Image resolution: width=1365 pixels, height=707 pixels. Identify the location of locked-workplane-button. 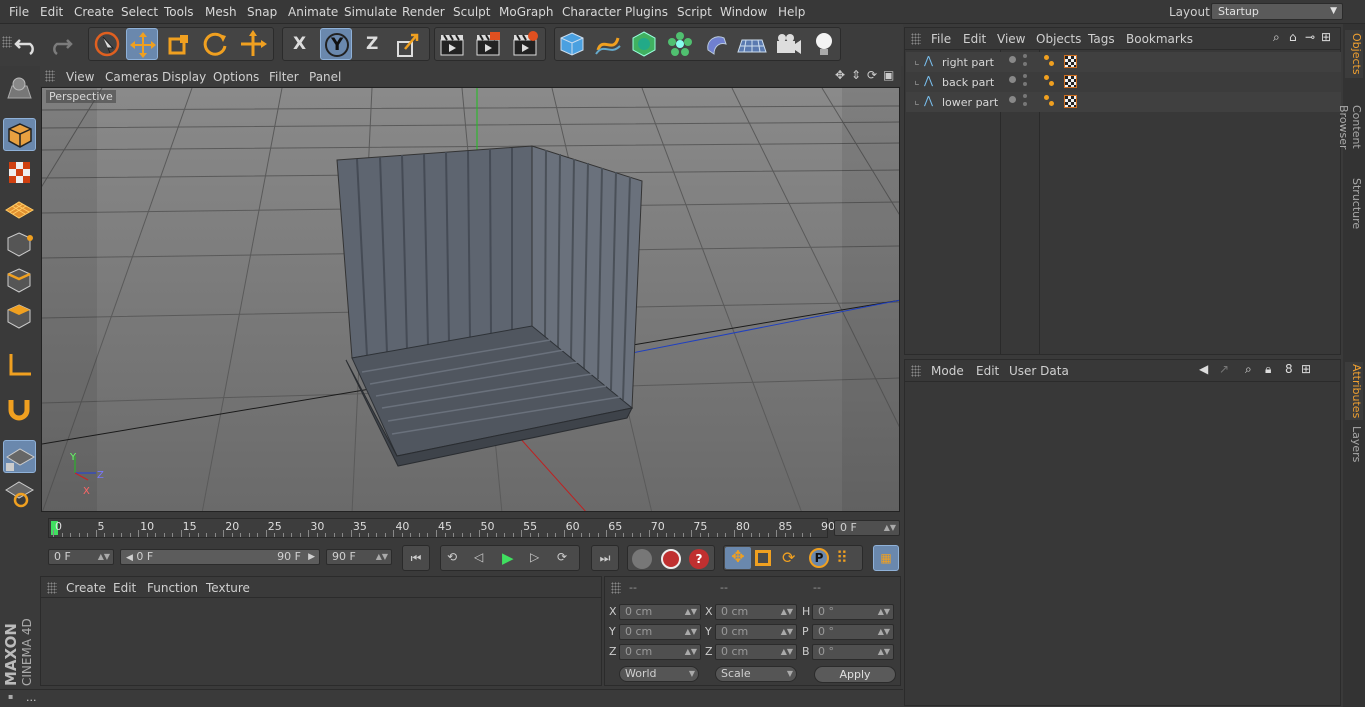
(19, 492).